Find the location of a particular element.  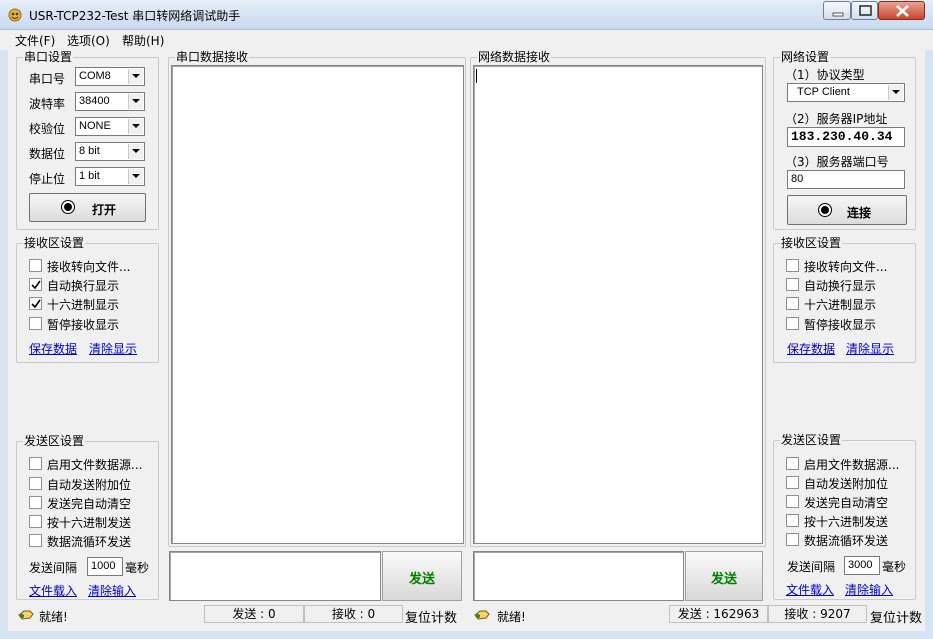

stopbits-select: 1 bit is located at coordinates (110, 176).